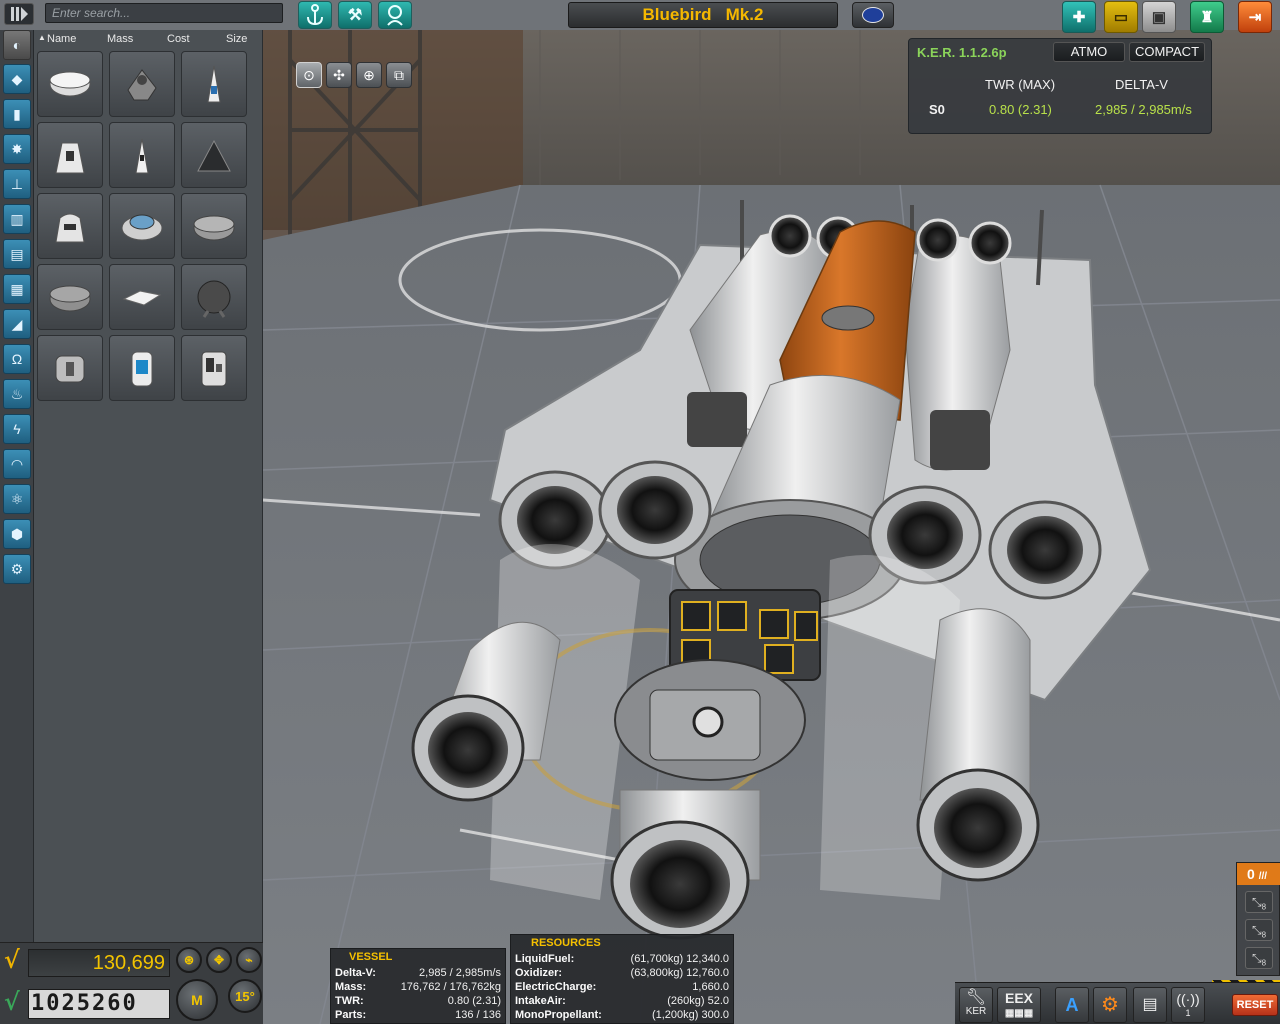 This screenshot has width=1280, height=1024. What do you see at coordinates (418, 974) in the screenshot?
I see `vessel-stat-row: Delta-V: 2,985 / 2,985m/s` at bounding box center [418, 974].